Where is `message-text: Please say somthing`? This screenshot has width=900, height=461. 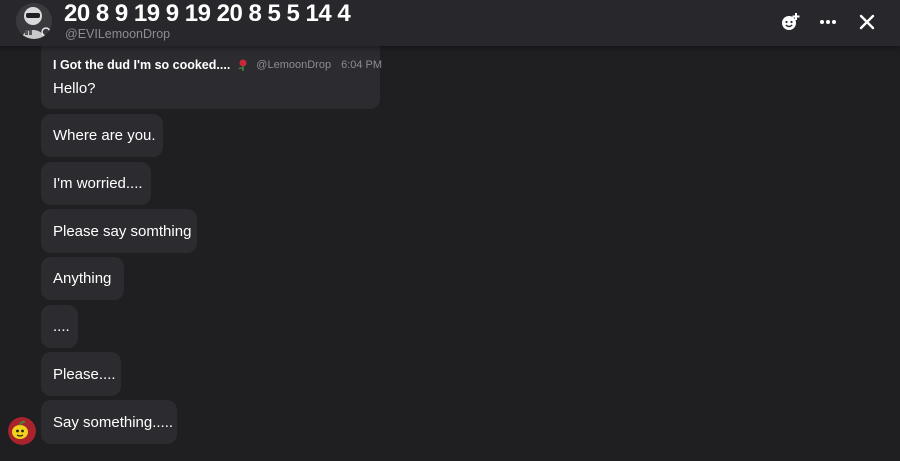
message-text: Please say somthing is located at coordinates (122, 231).